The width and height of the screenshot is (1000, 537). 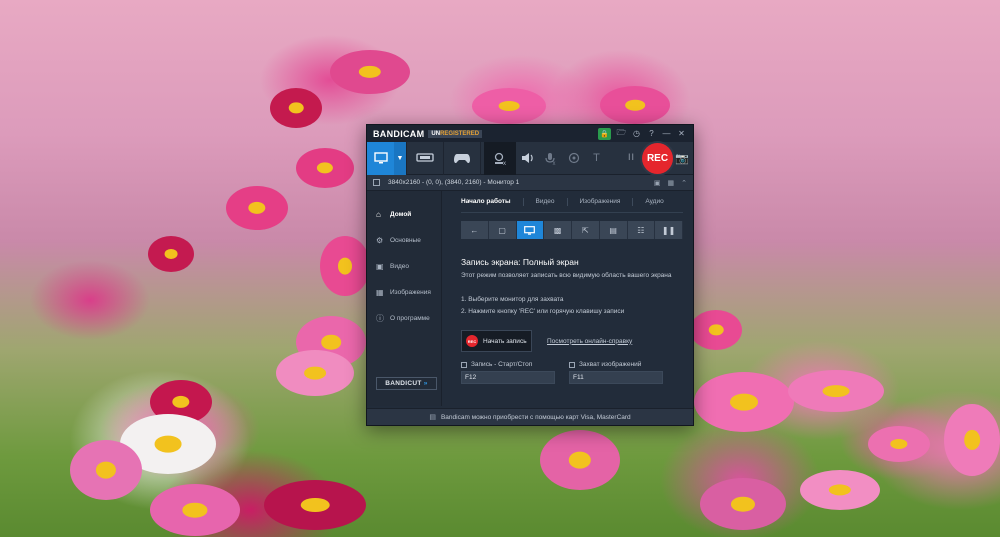 I want to click on game-mode-button: ☷, so click(x=641, y=230).